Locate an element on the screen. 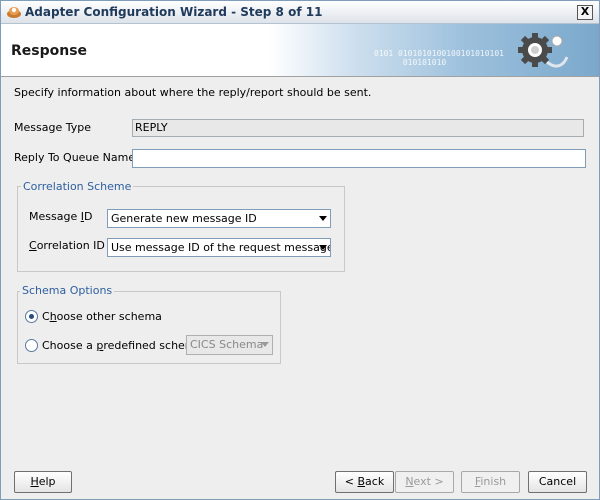  reply-to-queue-input is located at coordinates (359, 158).